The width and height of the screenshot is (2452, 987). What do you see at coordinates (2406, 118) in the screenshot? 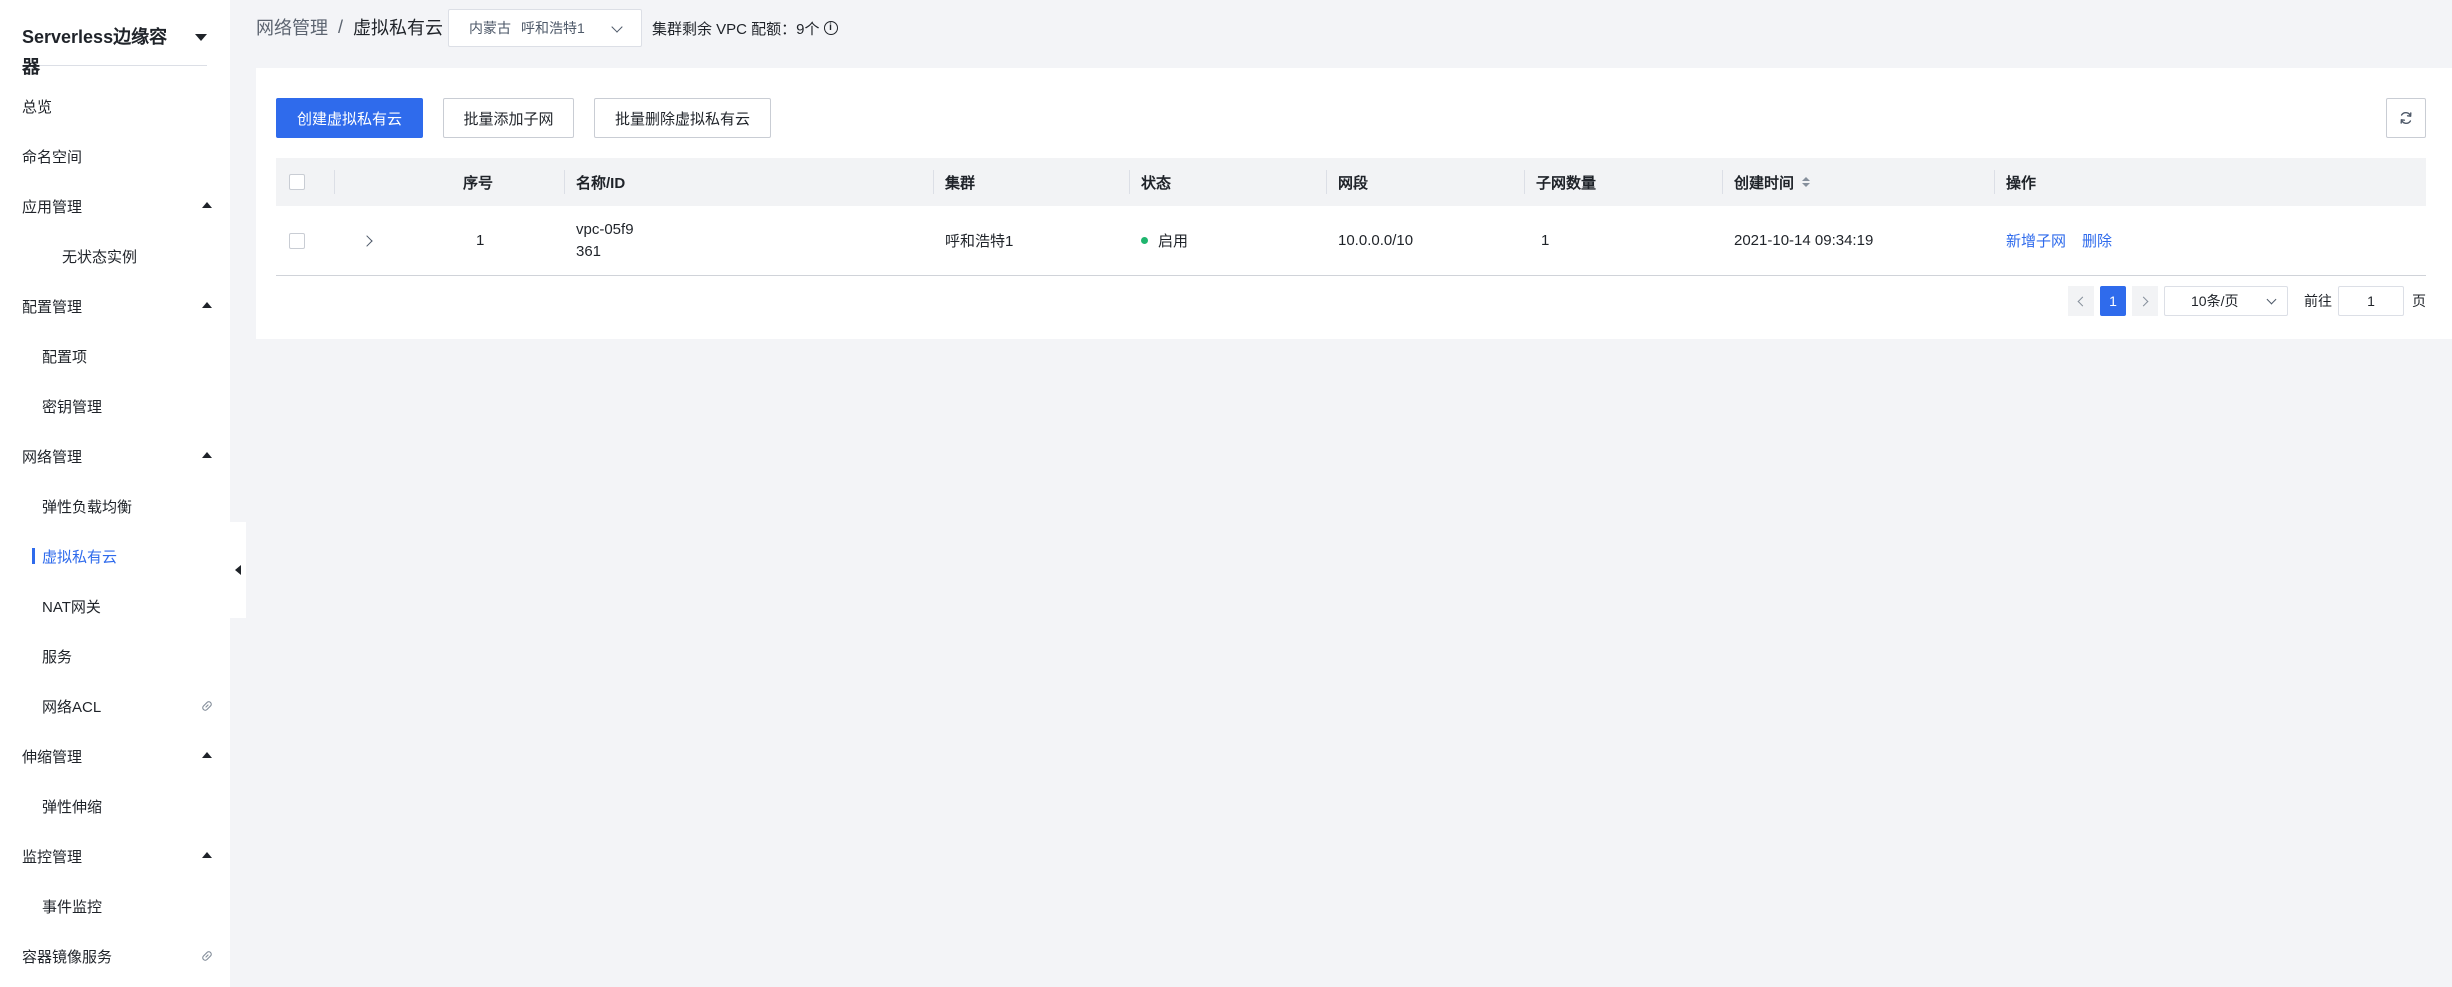
I see `refresh-button` at bounding box center [2406, 118].